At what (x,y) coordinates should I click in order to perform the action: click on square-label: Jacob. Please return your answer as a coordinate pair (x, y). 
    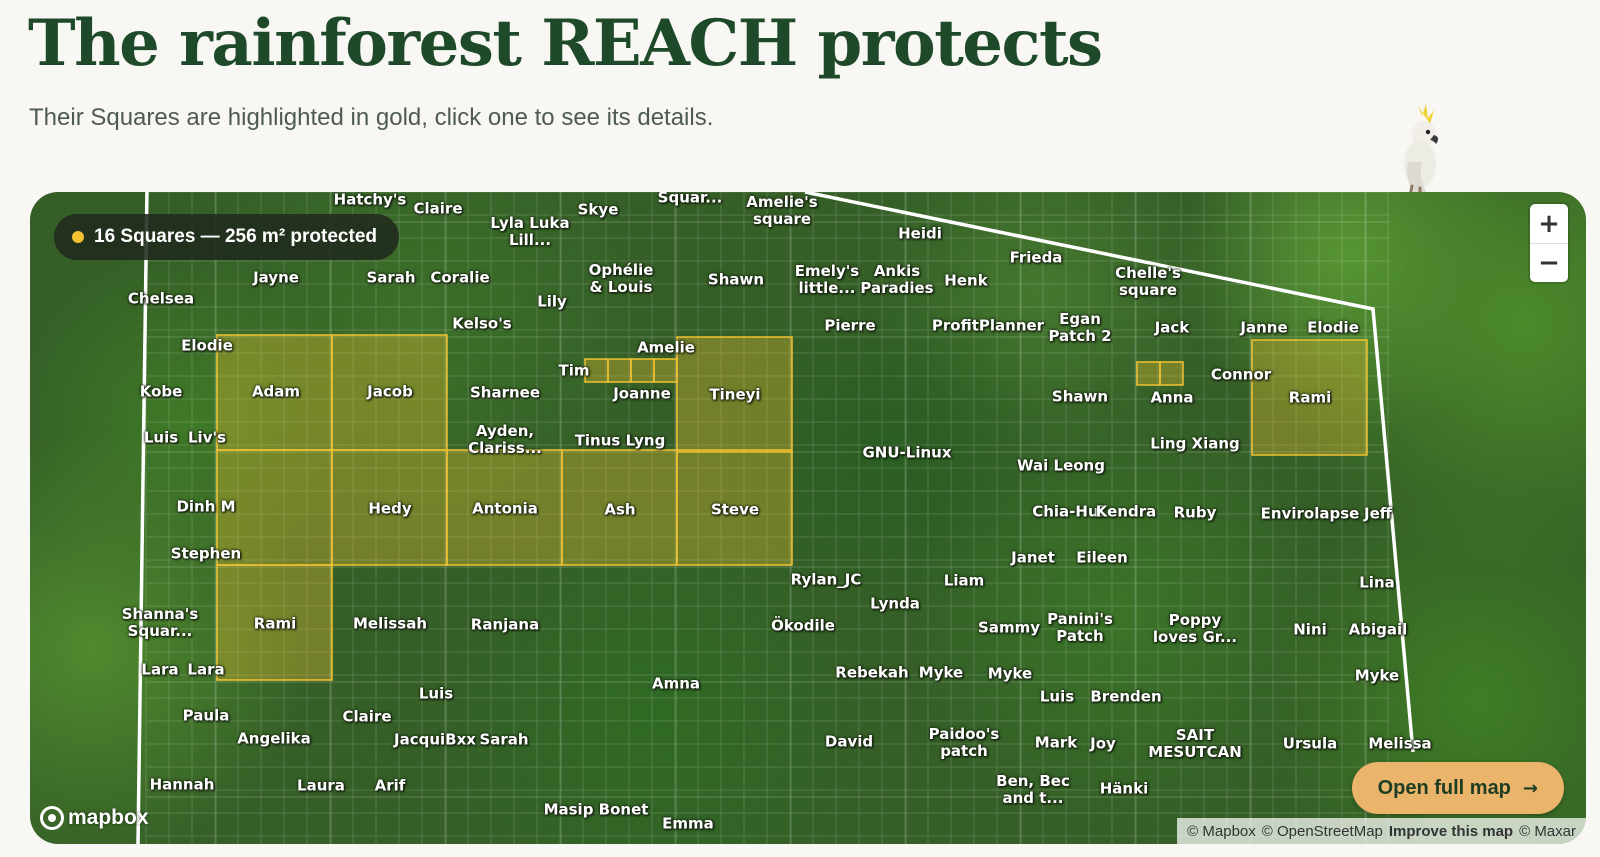
    Looking at the image, I should click on (390, 392).